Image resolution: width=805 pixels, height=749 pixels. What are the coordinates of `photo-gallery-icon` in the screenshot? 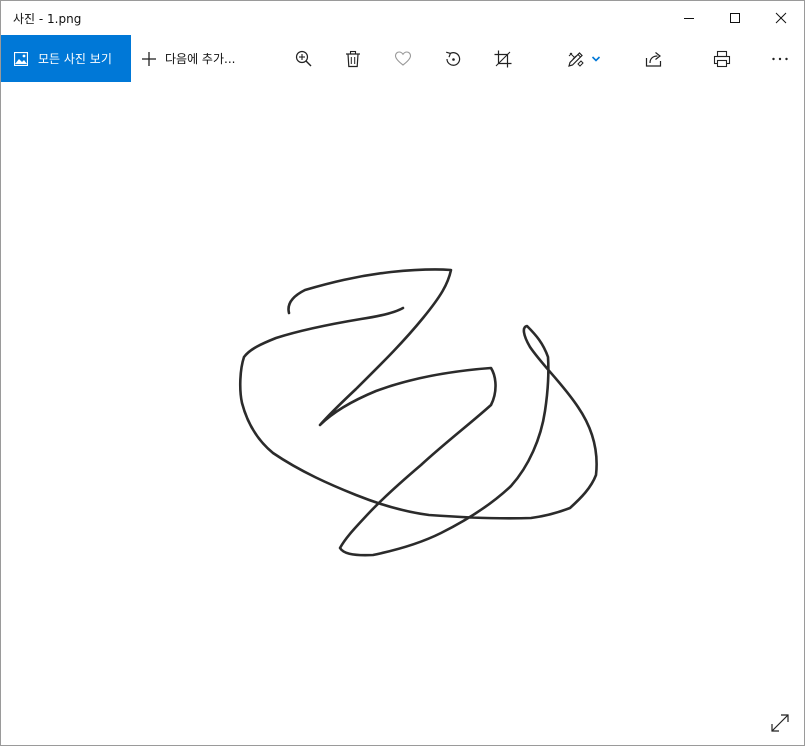 It's located at (21, 58).